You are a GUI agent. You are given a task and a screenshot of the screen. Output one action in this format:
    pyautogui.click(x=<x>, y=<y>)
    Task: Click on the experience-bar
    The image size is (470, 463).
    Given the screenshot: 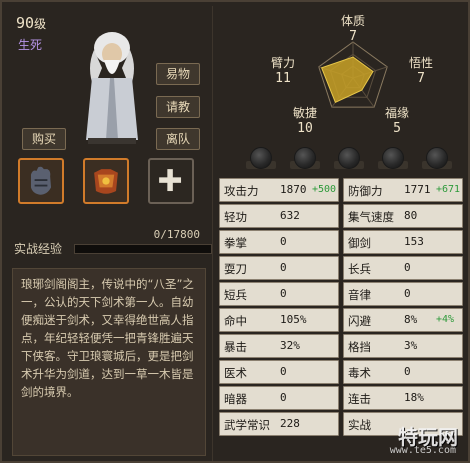 What is the action you would take?
    pyautogui.click(x=143, y=249)
    